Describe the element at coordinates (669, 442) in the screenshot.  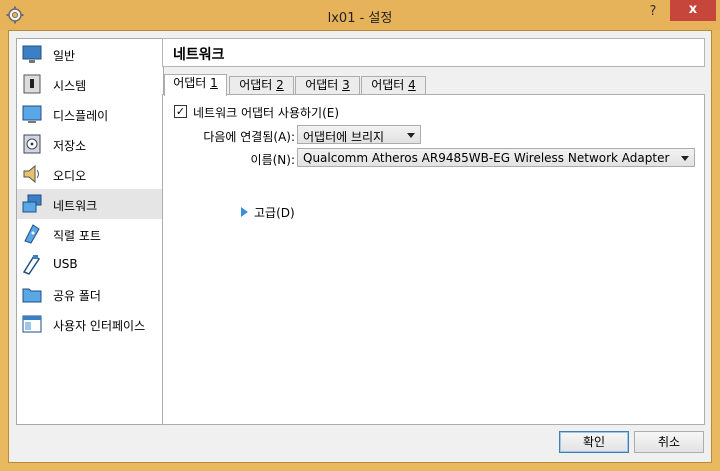
I see `cancel-button: 취소` at that location.